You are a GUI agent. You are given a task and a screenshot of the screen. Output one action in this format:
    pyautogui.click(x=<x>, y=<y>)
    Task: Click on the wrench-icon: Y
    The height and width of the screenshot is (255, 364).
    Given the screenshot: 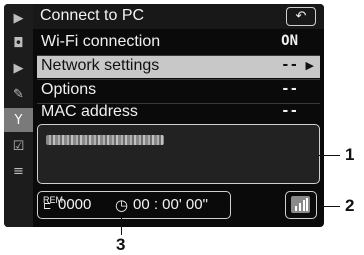 What is the action you would take?
    pyautogui.click(x=18, y=120)
    